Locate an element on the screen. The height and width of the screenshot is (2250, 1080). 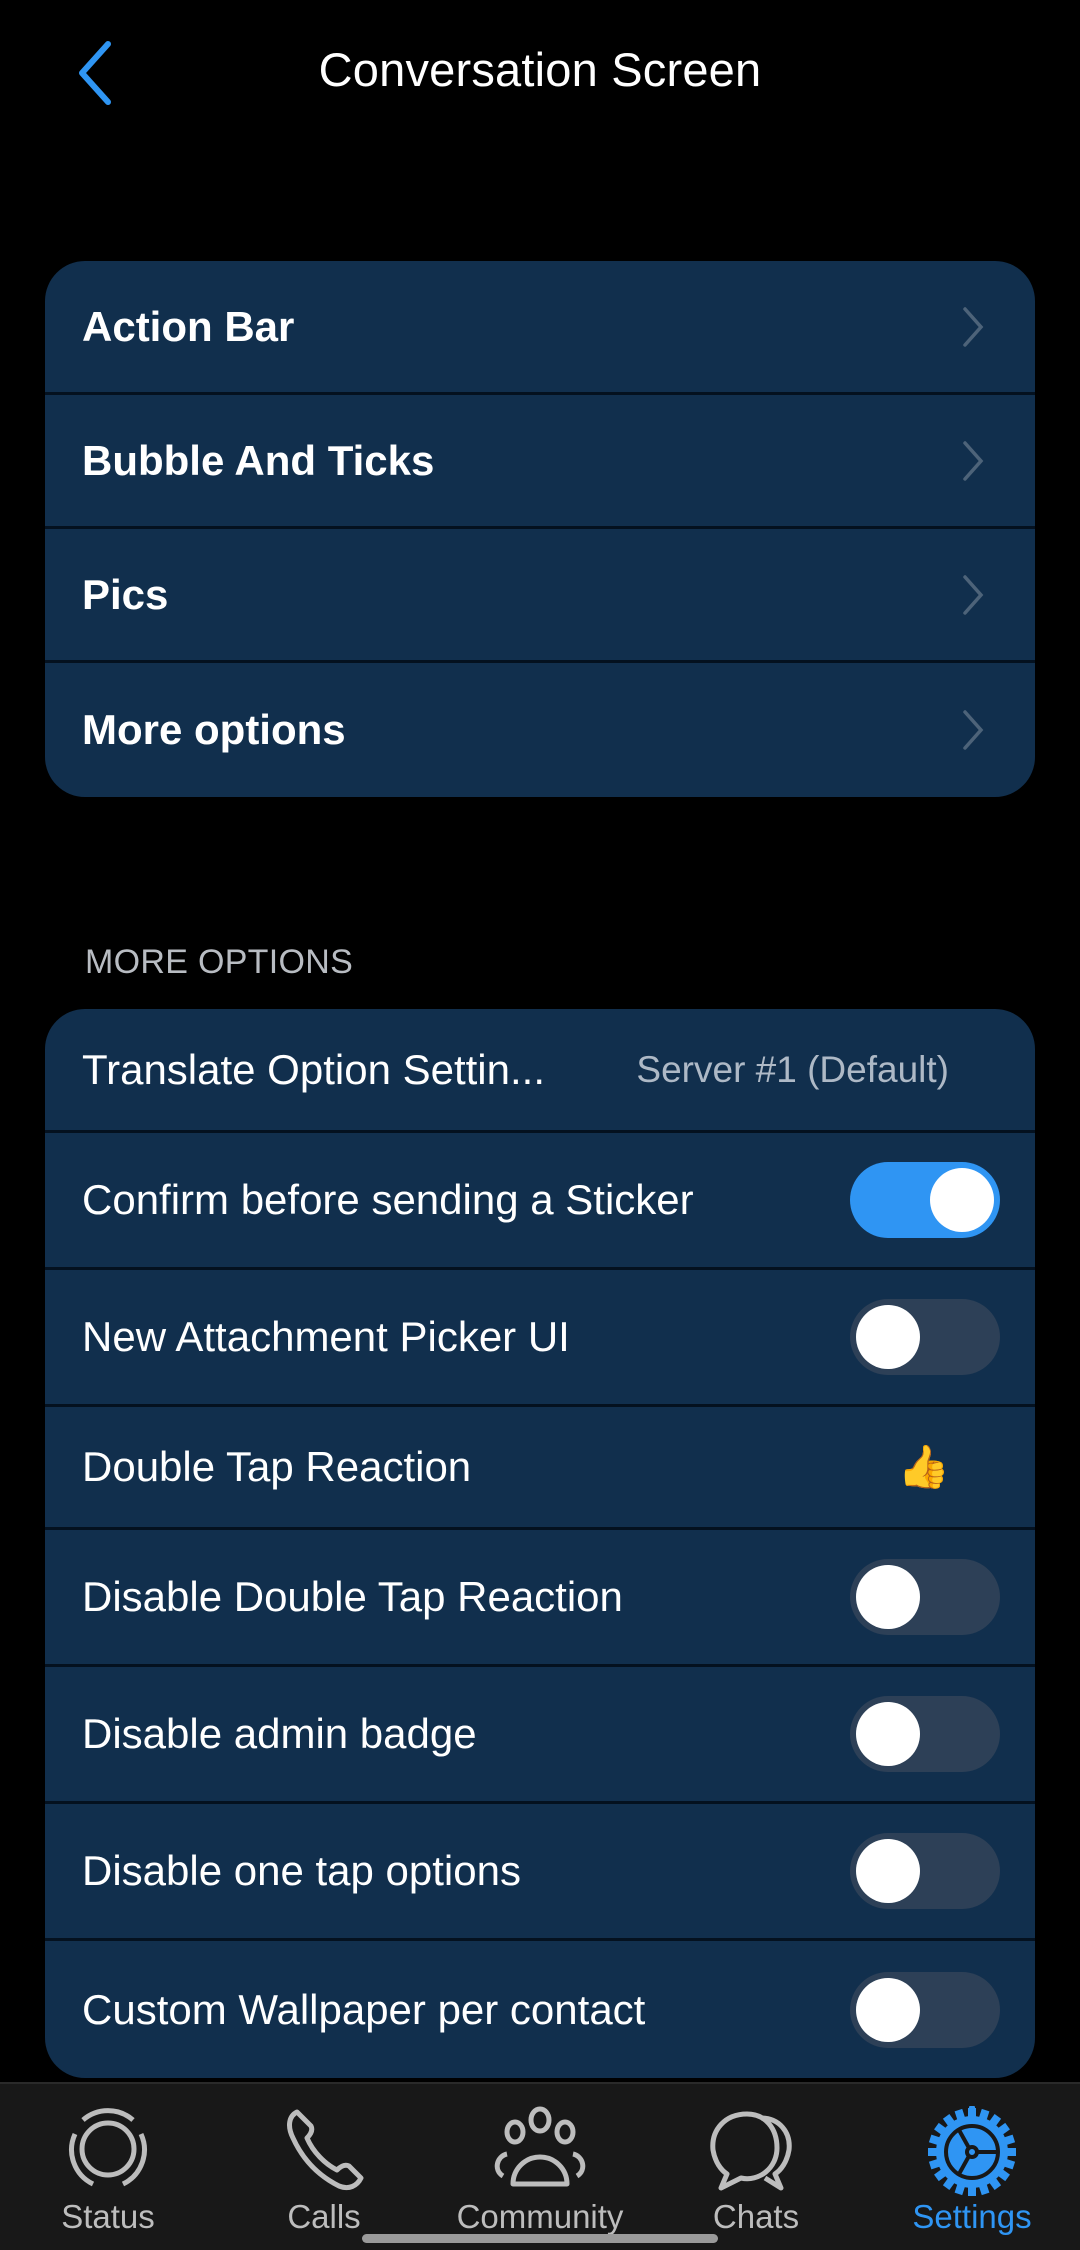
custom-wallpaper-toggle is located at coordinates (925, 2009).